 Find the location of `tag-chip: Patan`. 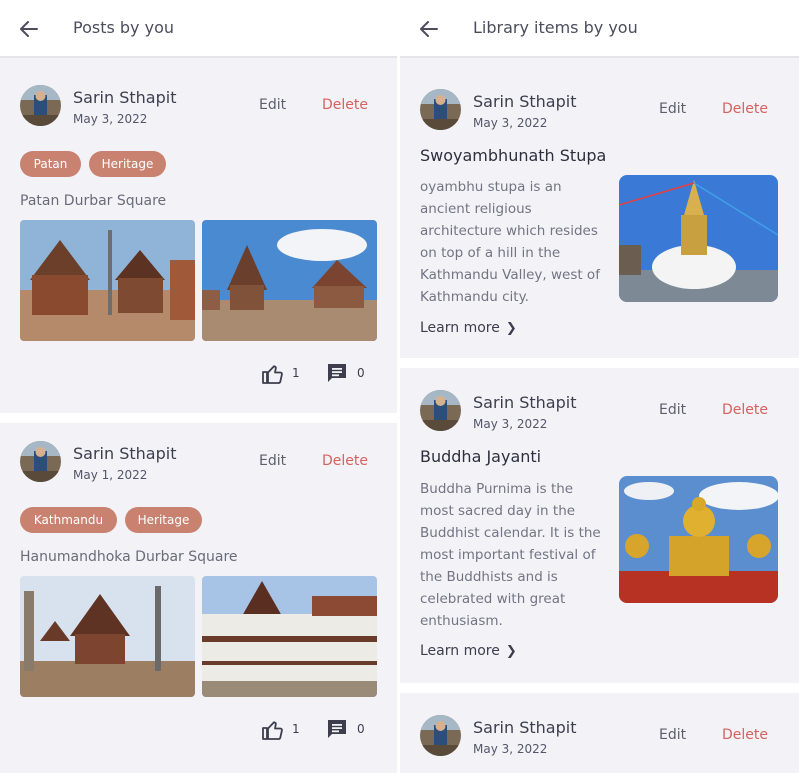

tag-chip: Patan is located at coordinates (50, 164).